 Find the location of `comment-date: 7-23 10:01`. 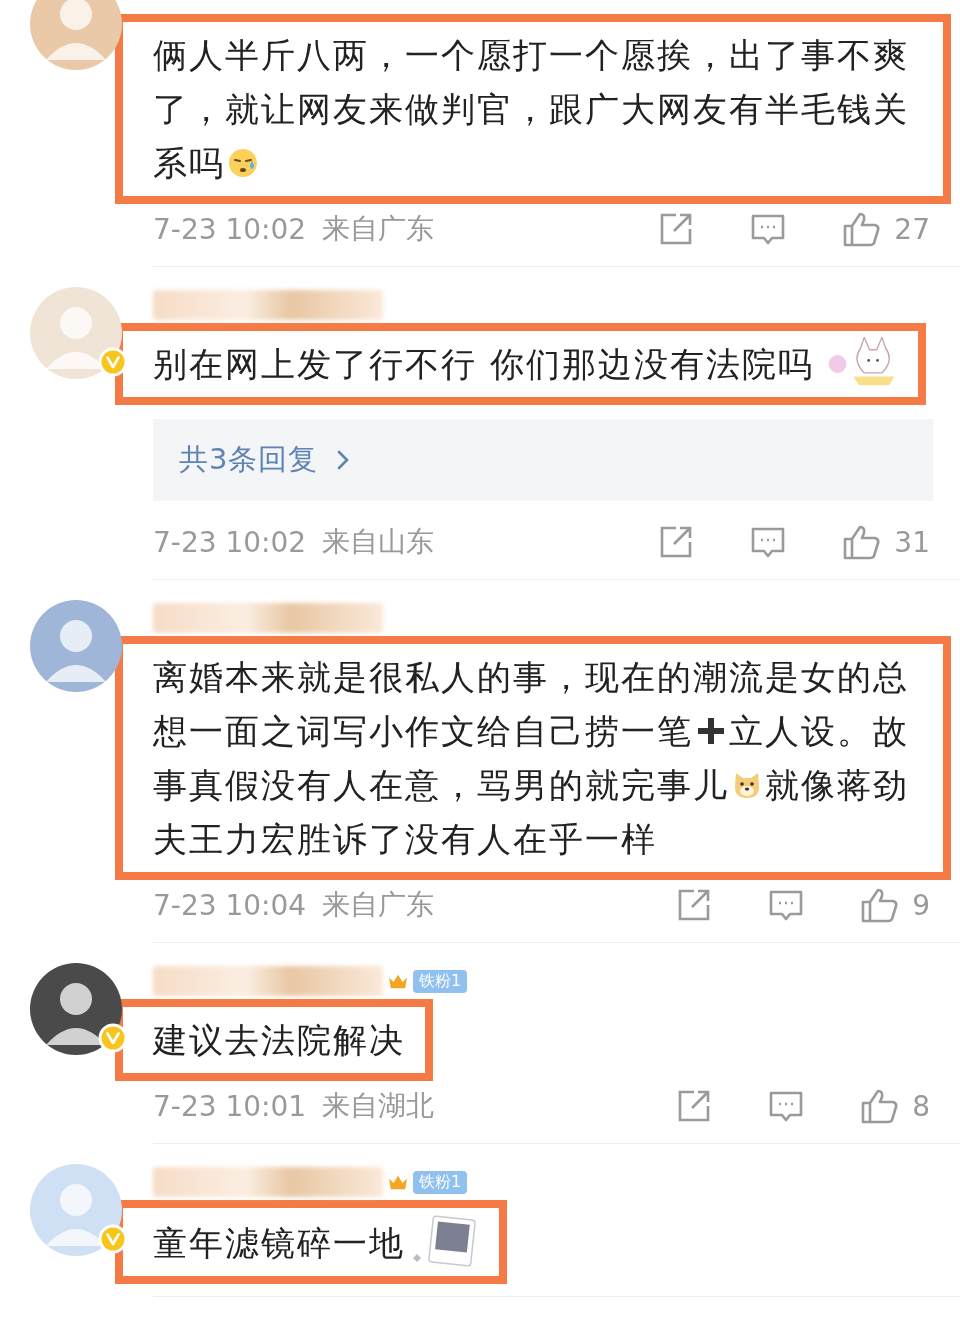

comment-date: 7-23 10:01 is located at coordinates (230, 1106).